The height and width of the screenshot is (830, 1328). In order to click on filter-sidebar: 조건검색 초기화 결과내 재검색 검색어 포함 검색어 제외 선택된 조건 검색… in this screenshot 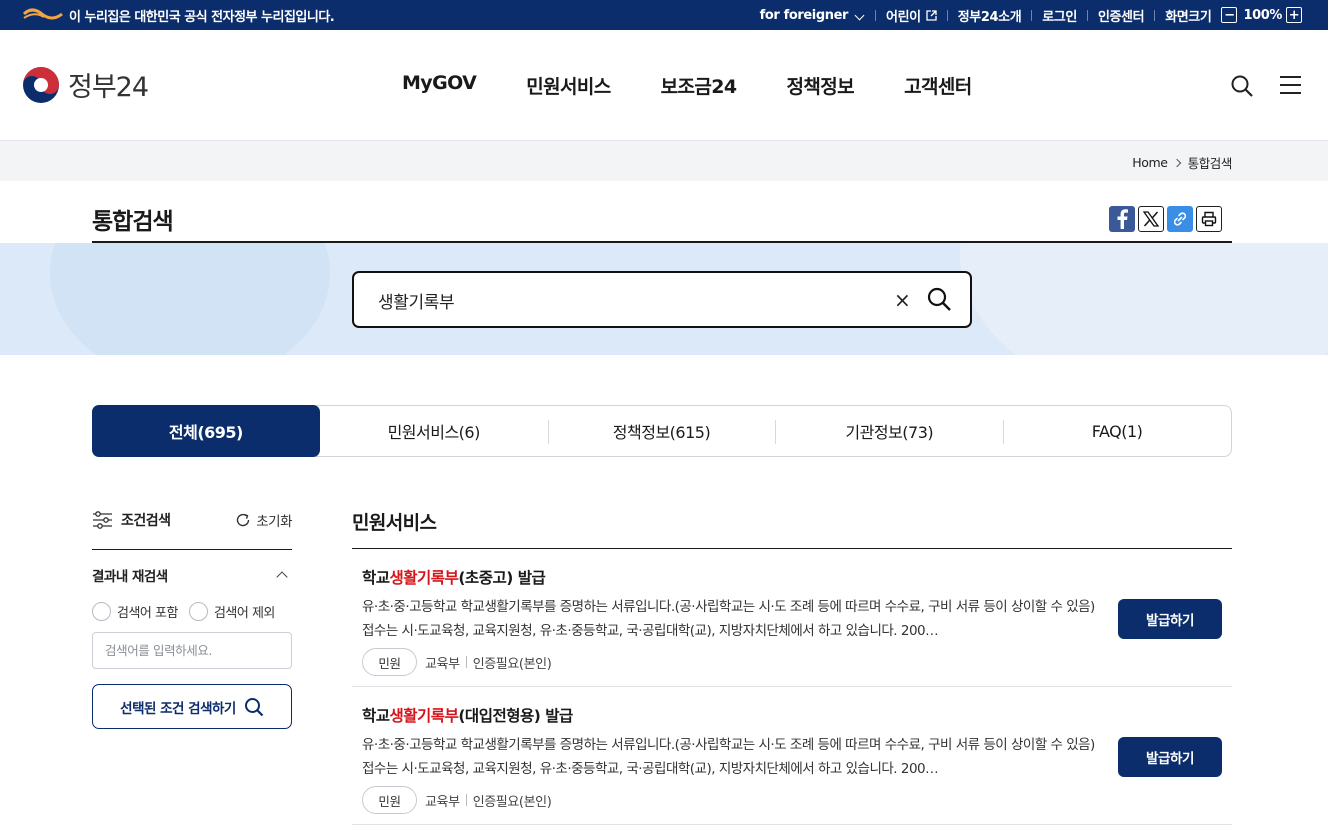, I will do `click(192, 619)`.